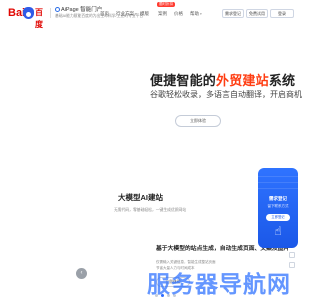 The height and width of the screenshot is (300, 320). I want to click on nav-item-home: 首页, so click(104, 14).